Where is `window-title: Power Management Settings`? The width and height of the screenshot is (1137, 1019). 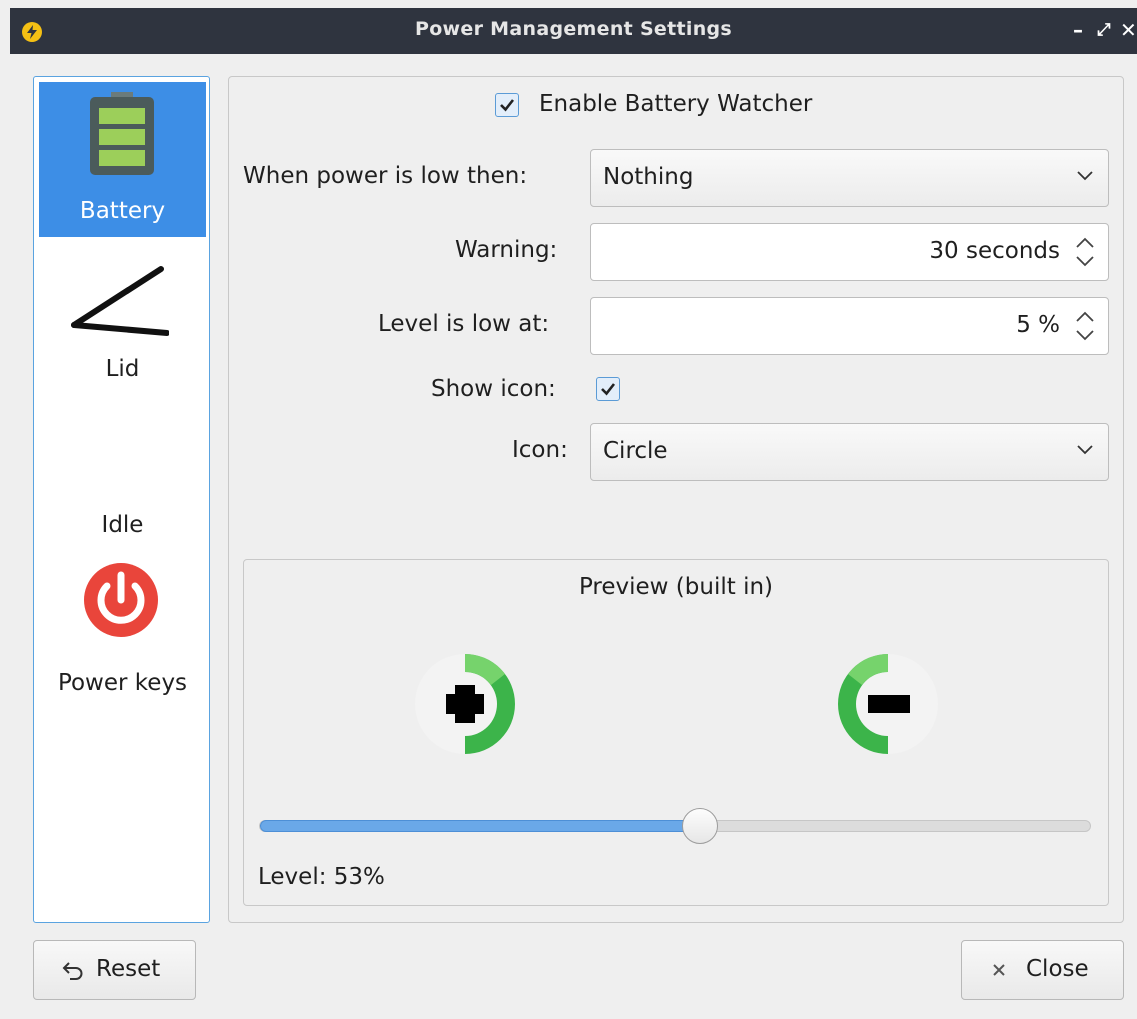
window-title: Power Management Settings is located at coordinates (573, 29).